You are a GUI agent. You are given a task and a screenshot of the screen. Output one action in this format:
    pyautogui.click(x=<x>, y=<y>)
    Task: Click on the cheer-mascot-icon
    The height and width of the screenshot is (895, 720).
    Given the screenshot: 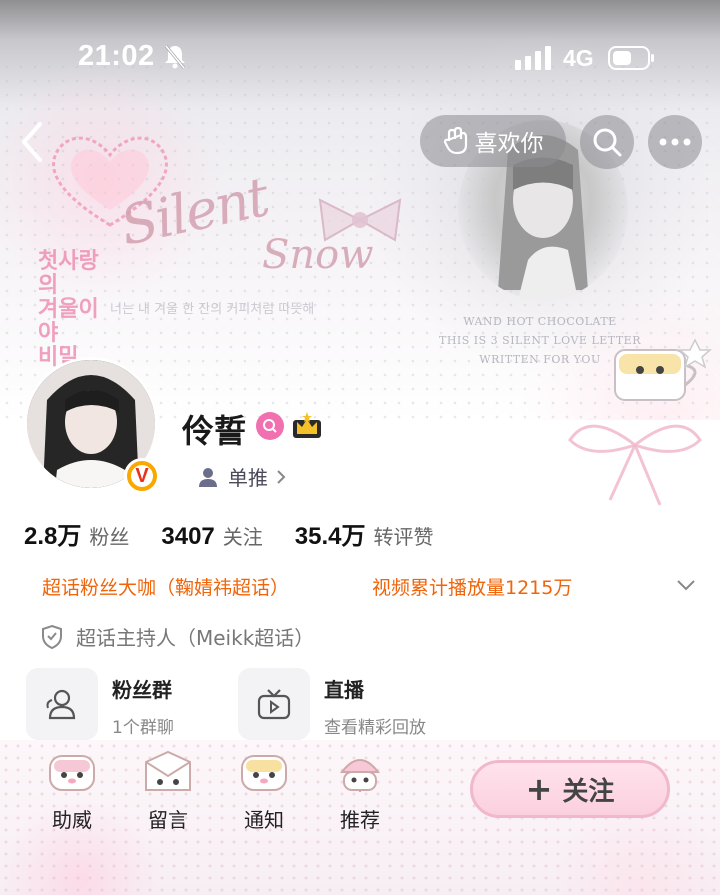 What is the action you would take?
    pyautogui.click(x=72, y=773)
    